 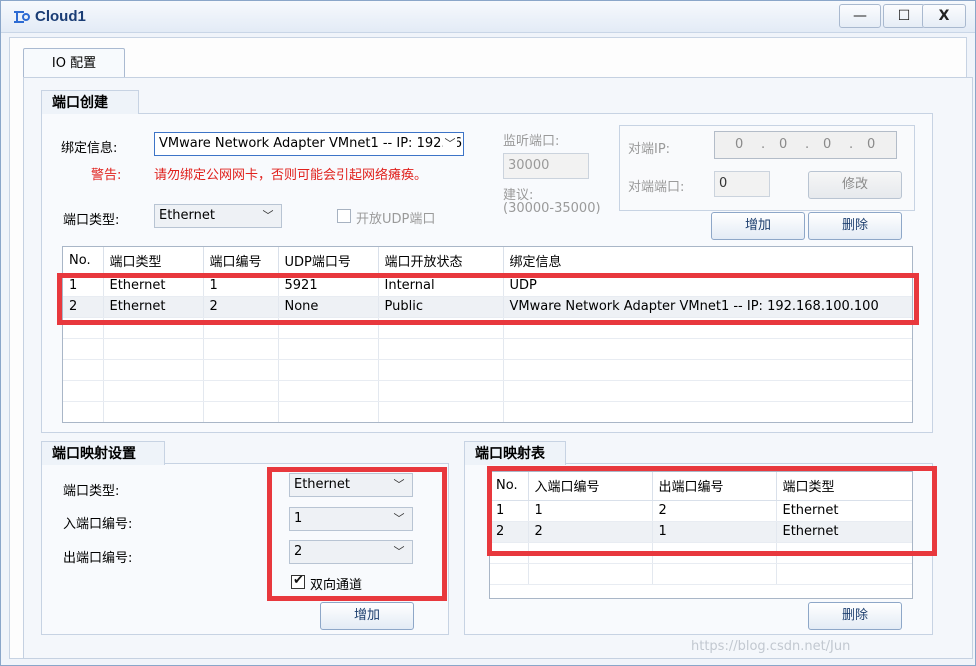 What do you see at coordinates (805, 145) in the screenshot?
I see `peer-ip-field: 0 . 0 . 0 . 0` at bounding box center [805, 145].